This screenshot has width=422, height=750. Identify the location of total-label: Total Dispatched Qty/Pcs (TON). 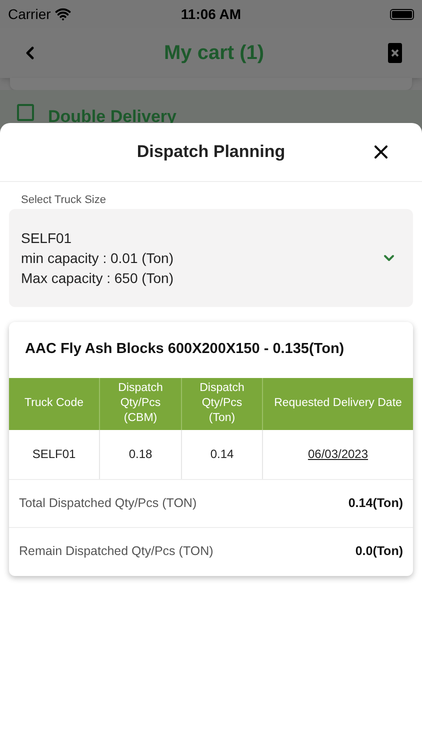
(108, 503).